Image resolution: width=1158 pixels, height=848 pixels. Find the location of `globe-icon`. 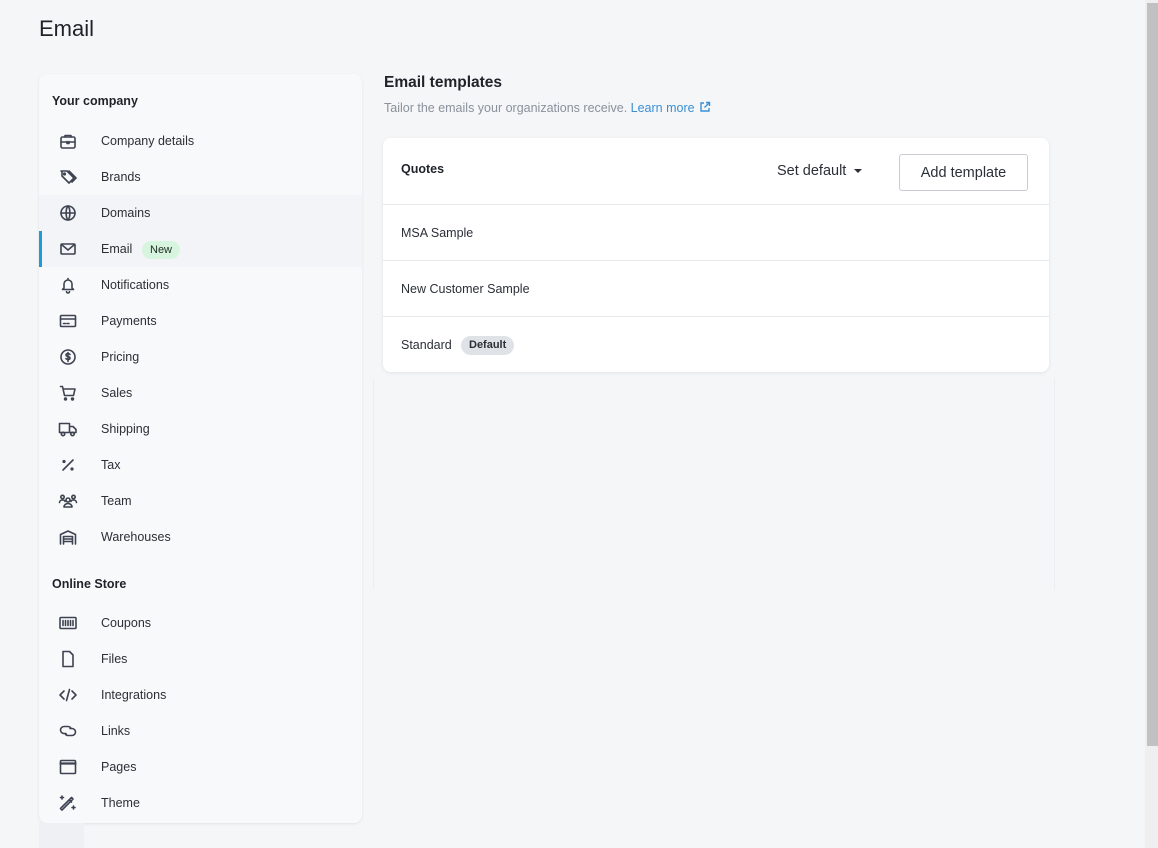

globe-icon is located at coordinates (68, 213).